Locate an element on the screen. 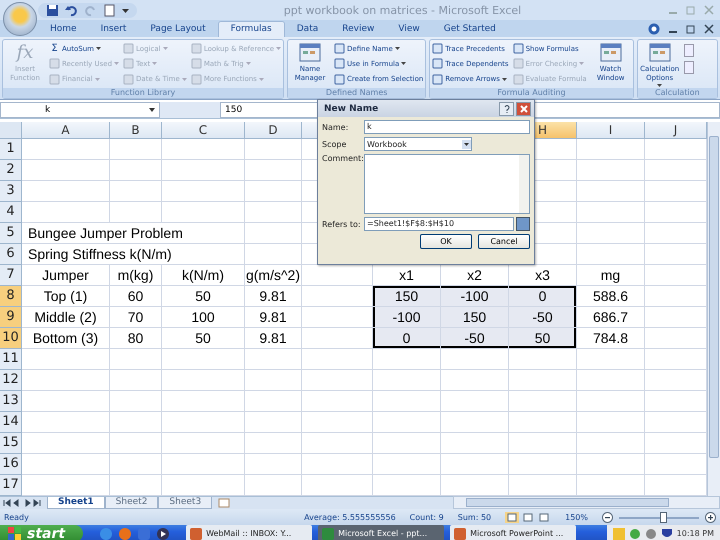  group-label: Calculation is located at coordinates (677, 93).